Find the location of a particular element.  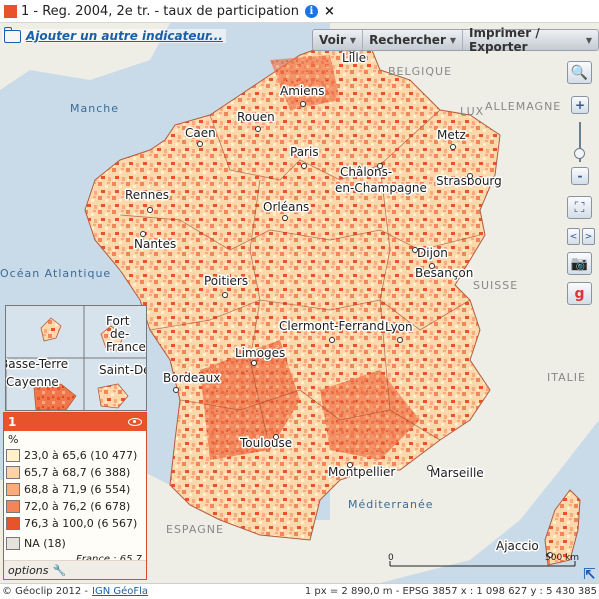

city-label: Ajaccio is located at coordinates (517, 546).